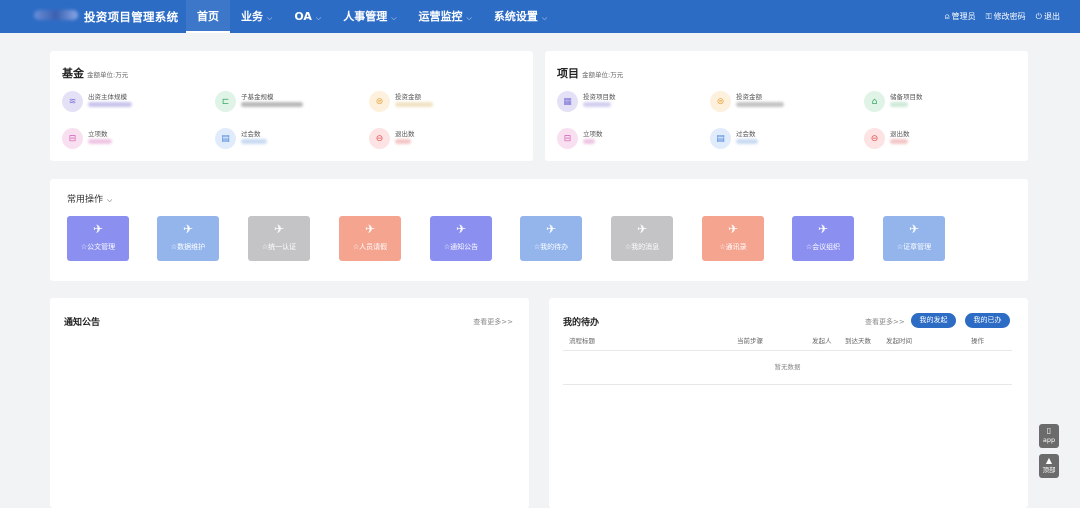 This screenshot has height=508, width=1080. Describe the element at coordinates (188, 238) in the screenshot. I see `tile-data-maintenance: ✈ ☆数据维护` at that location.